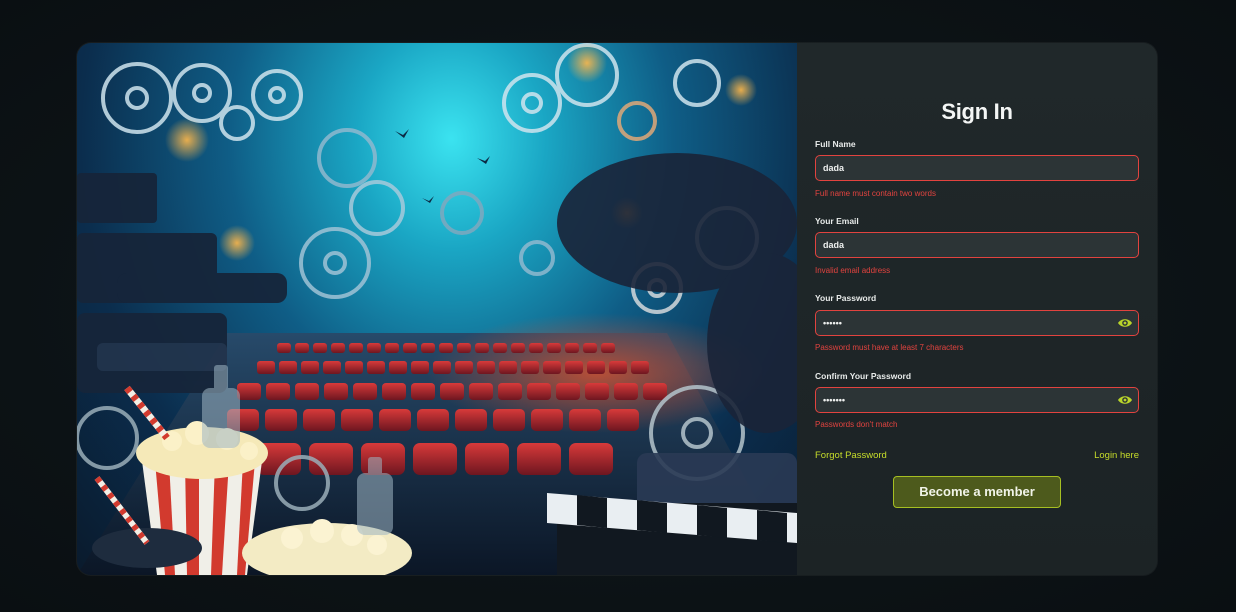  What do you see at coordinates (837, 221) in the screenshot?
I see `email-label: Your Email` at bounding box center [837, 221].